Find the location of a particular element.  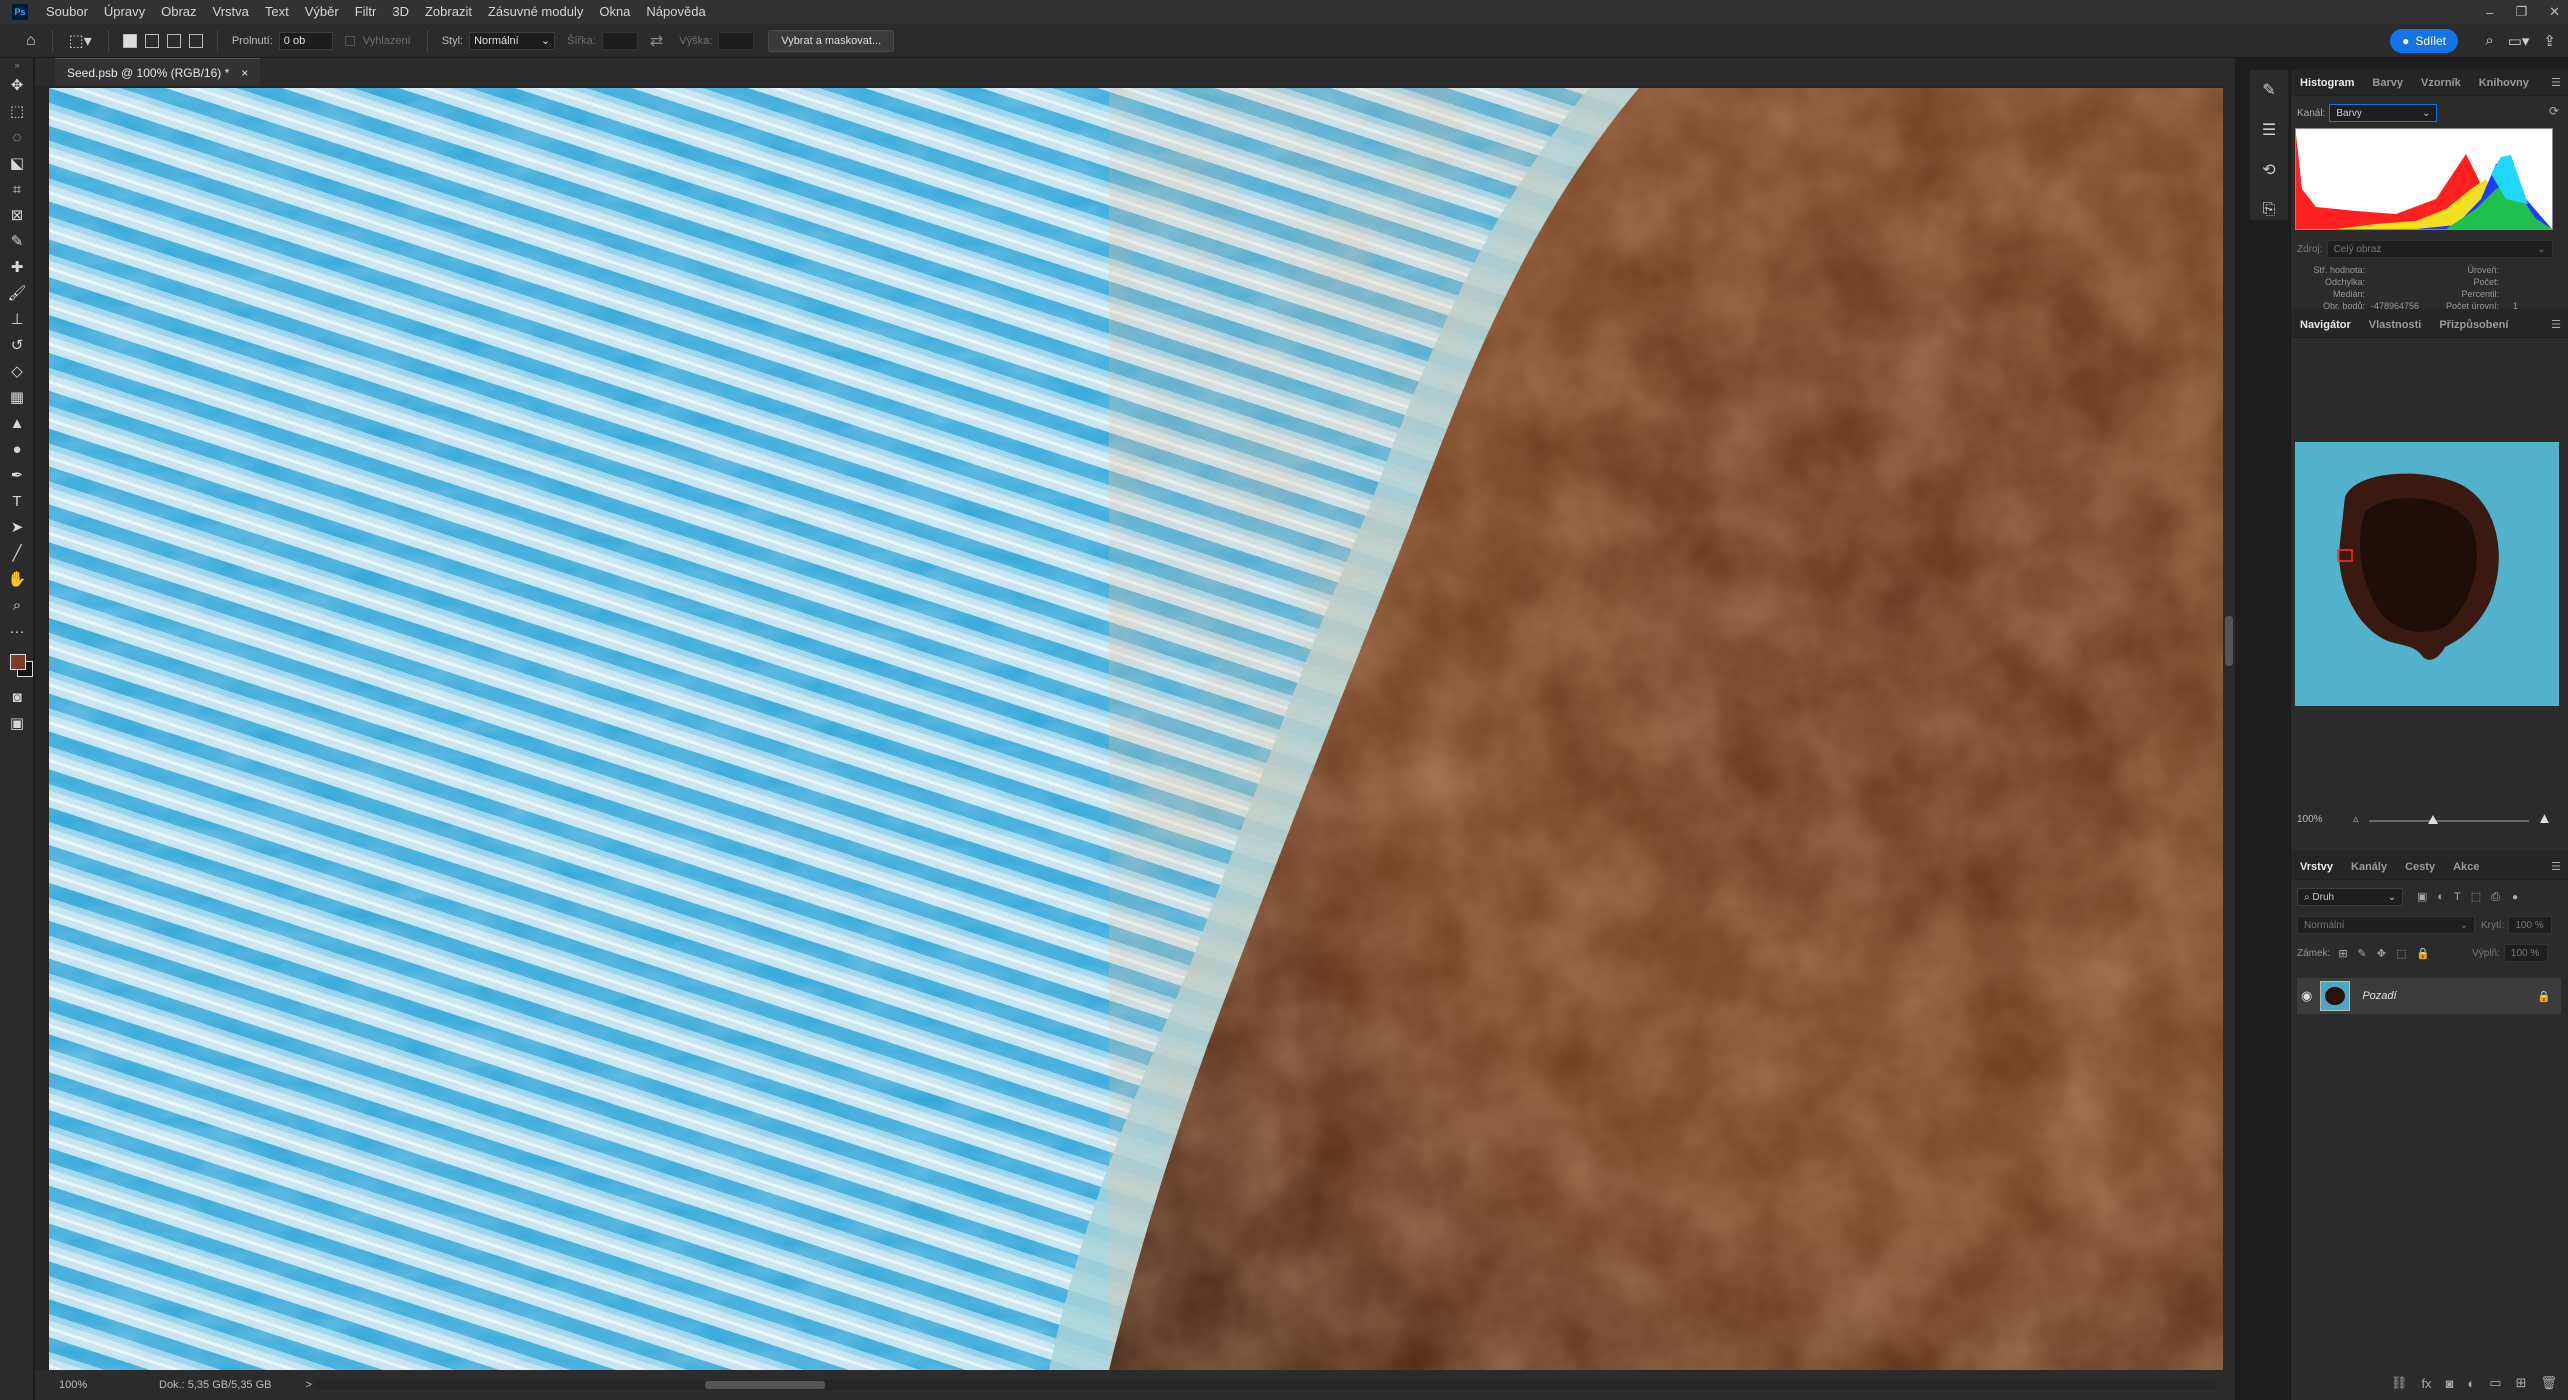

new-layer-icon: ⊞ is located at coordinates (2521, 1383).